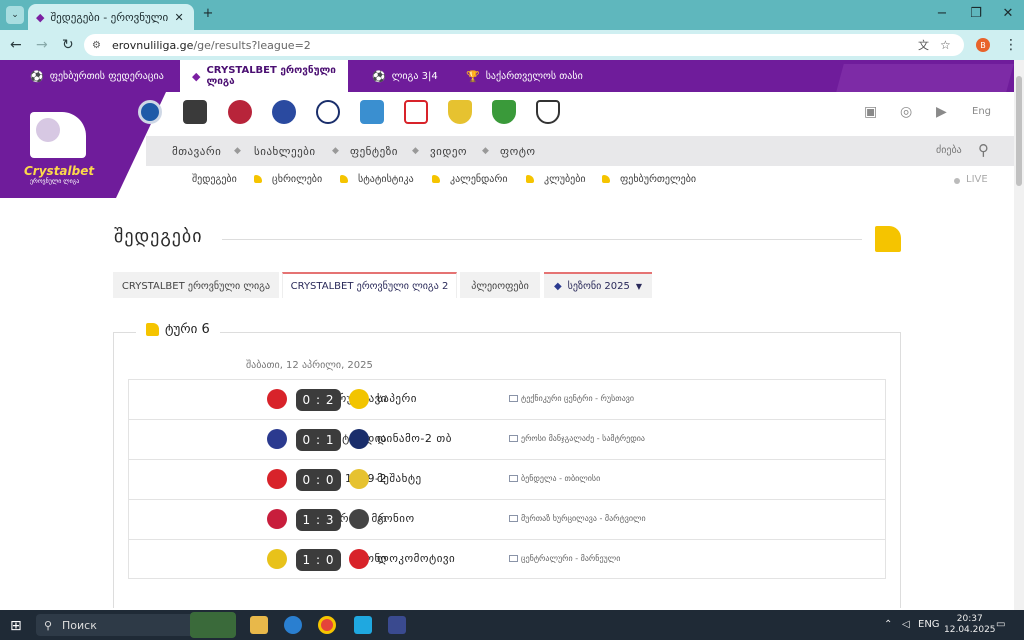 Image resolution: width=1024 pixels, height=640 pixels. I want to click on taskbar-language: ENG, so click(929, 624).